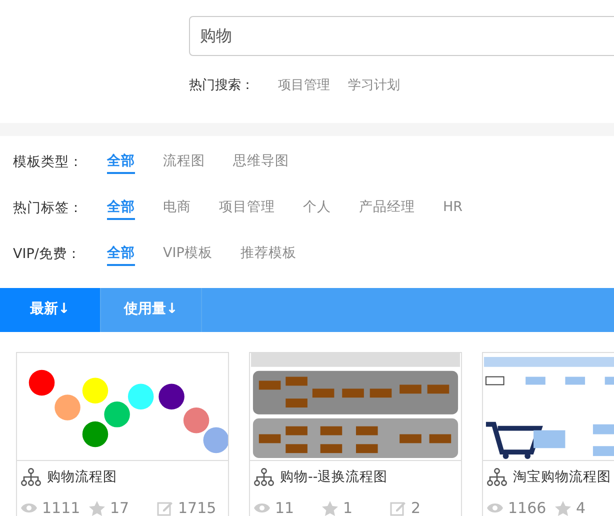 The width and height of the screenshot is (614, 516). What do you see at coordinates (120, 507) in the screenshot?
I see `star-count: 17` at bounding box center [120, 507].